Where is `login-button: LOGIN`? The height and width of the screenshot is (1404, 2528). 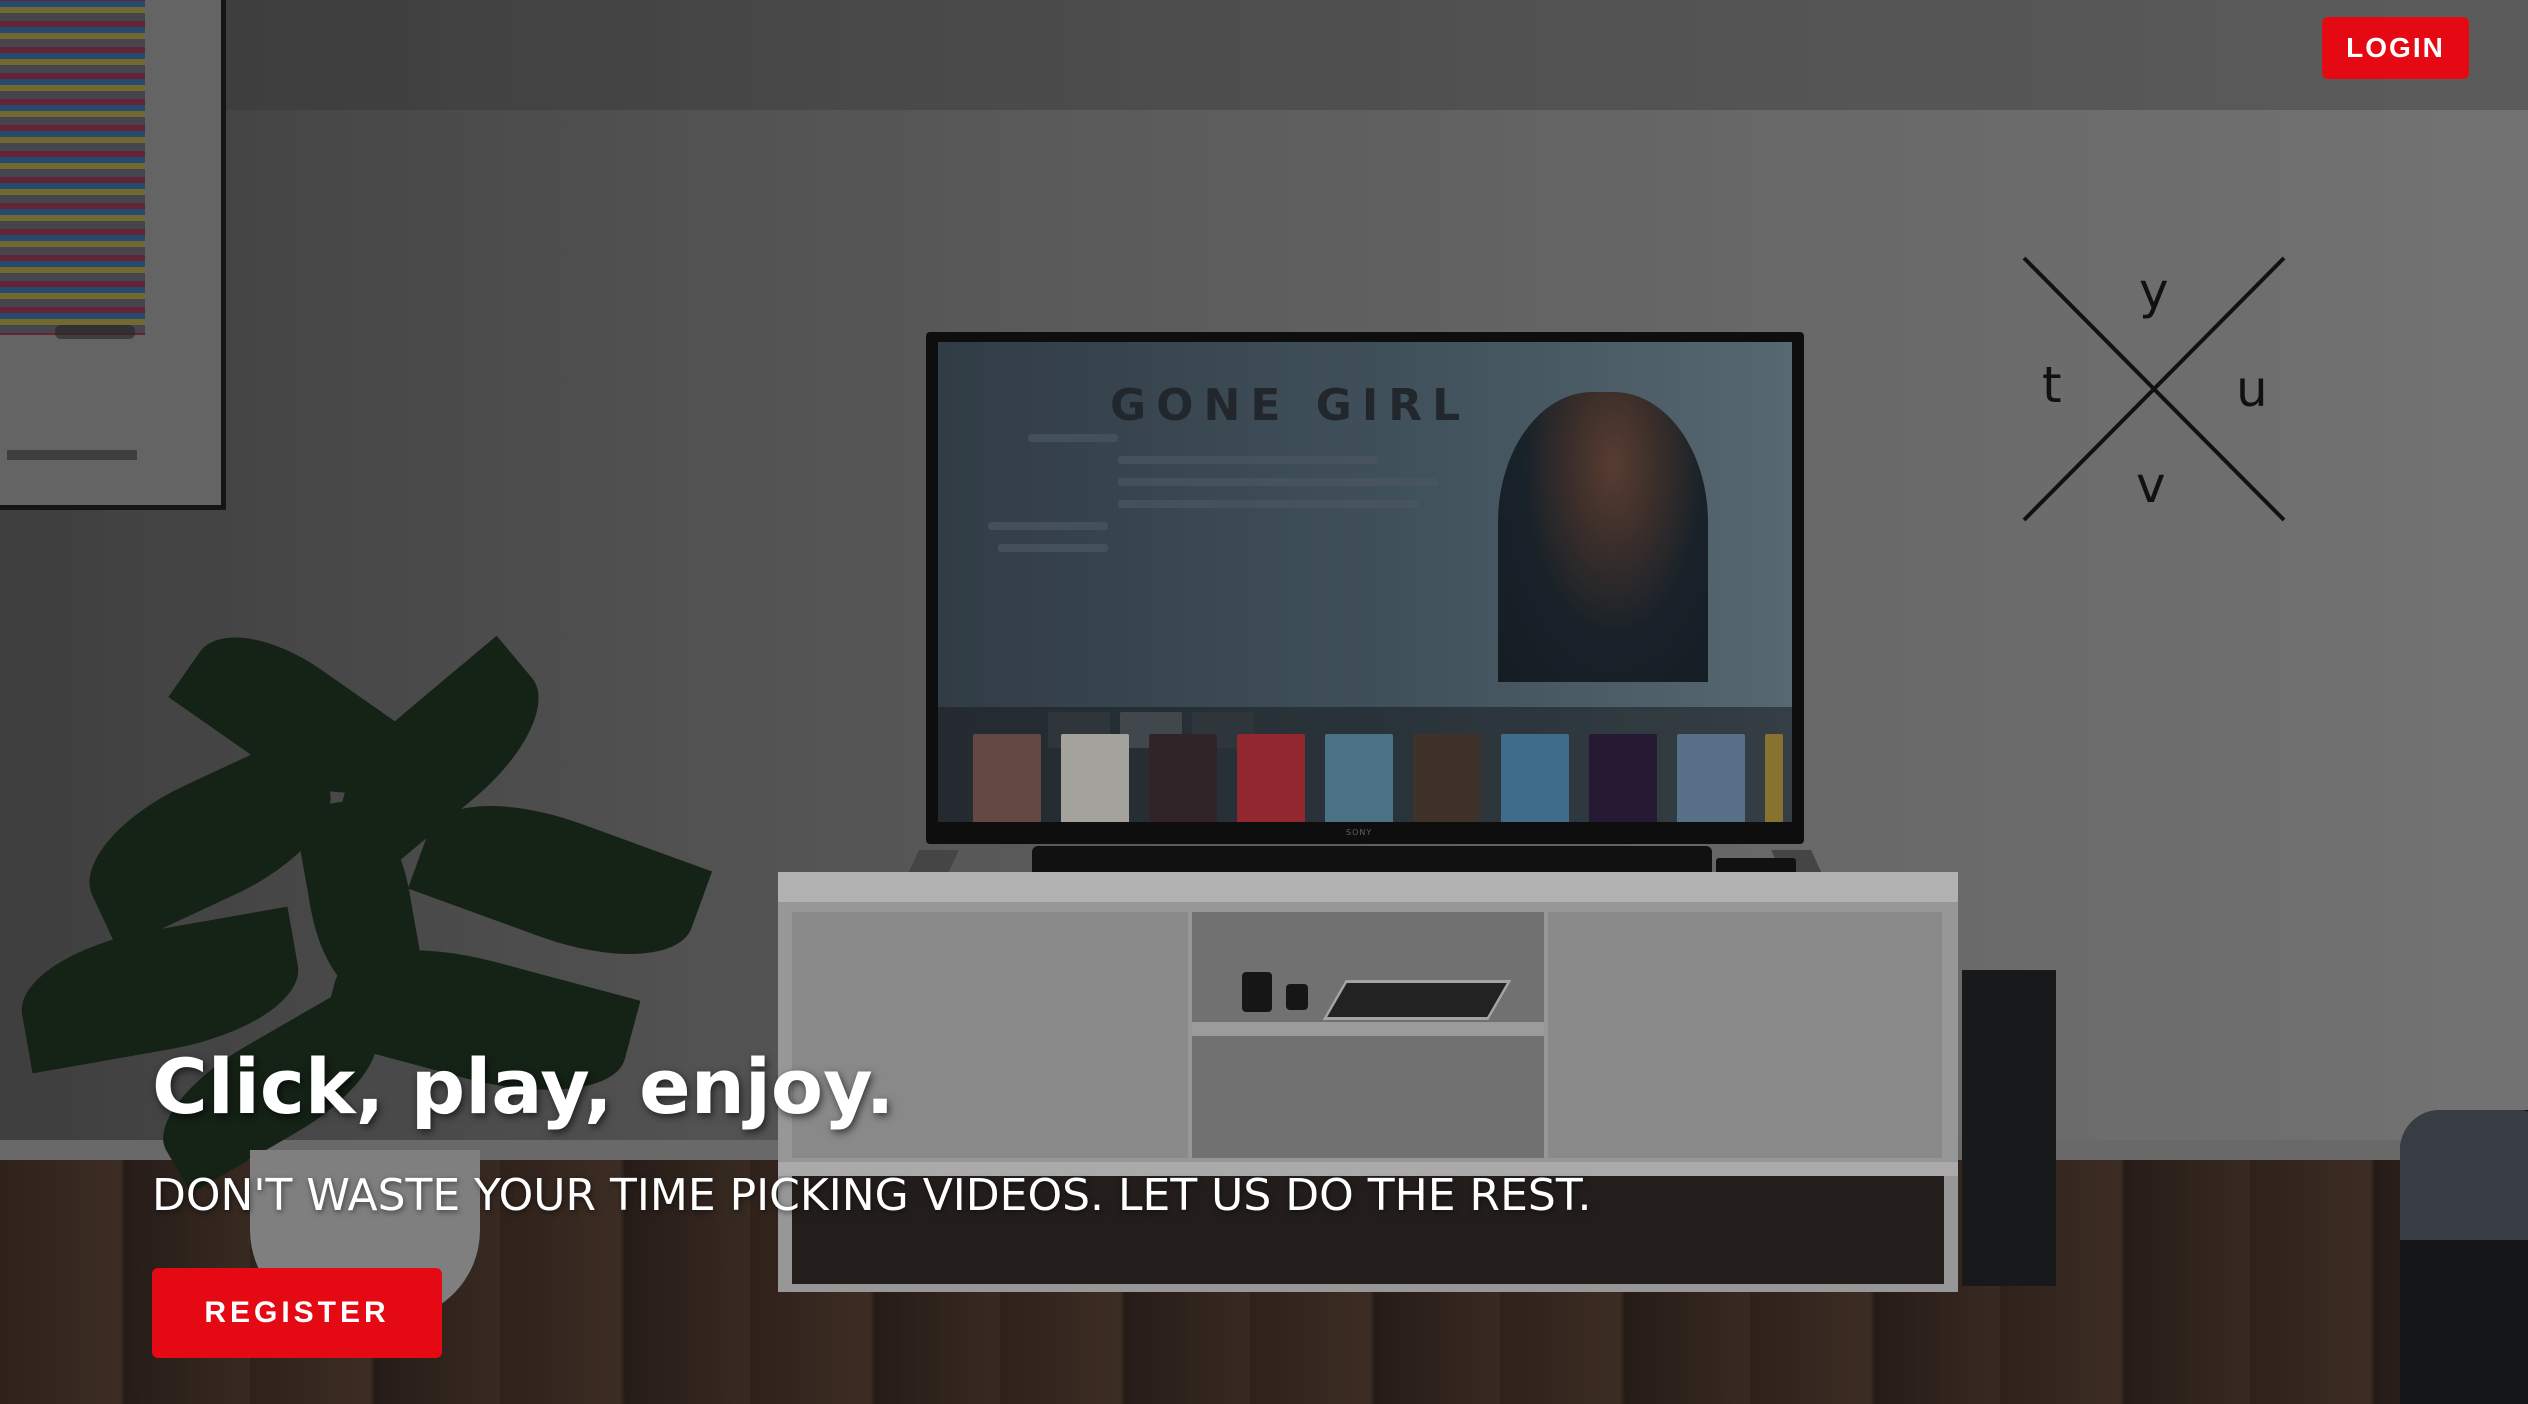 login-button: LOGIN is located at coordinates (2395, 48).